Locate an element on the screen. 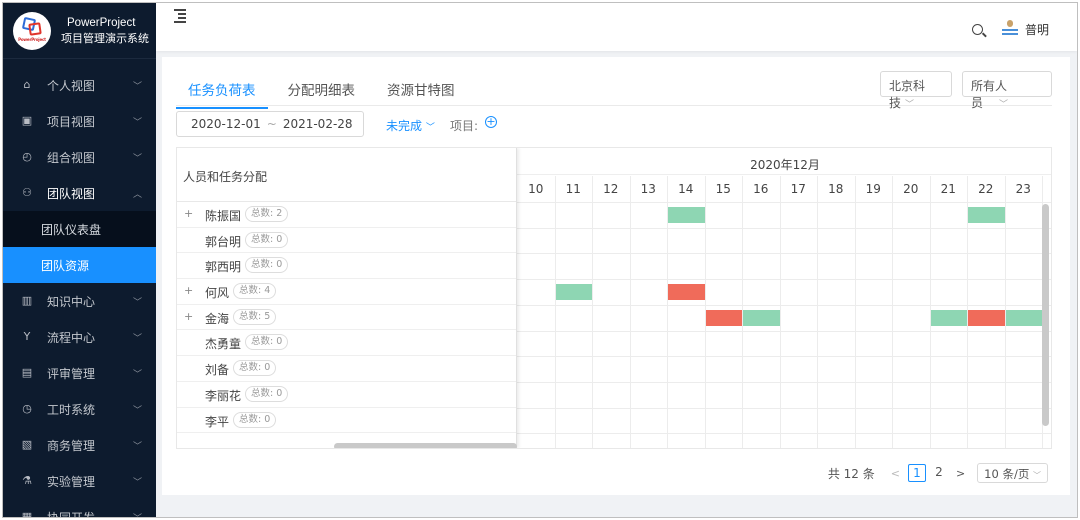 This screenshot has width=1080, height=520. sidebar-item: ⚇ 团队视图 ︿ is located at coordinates (79, 193).